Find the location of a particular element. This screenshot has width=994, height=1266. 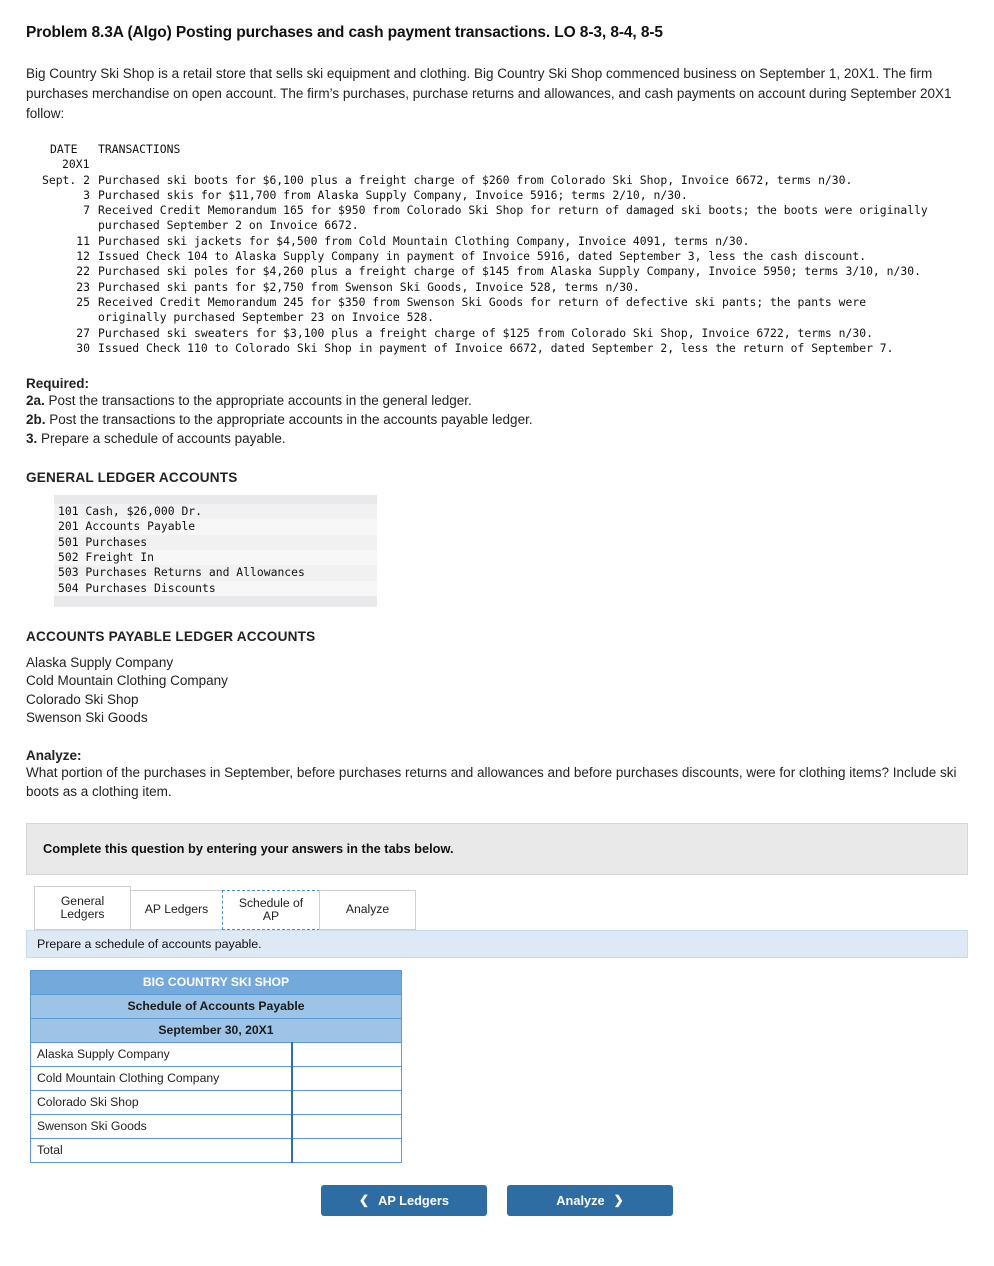

required-heading: Required: is located at coordinates (58, 384).